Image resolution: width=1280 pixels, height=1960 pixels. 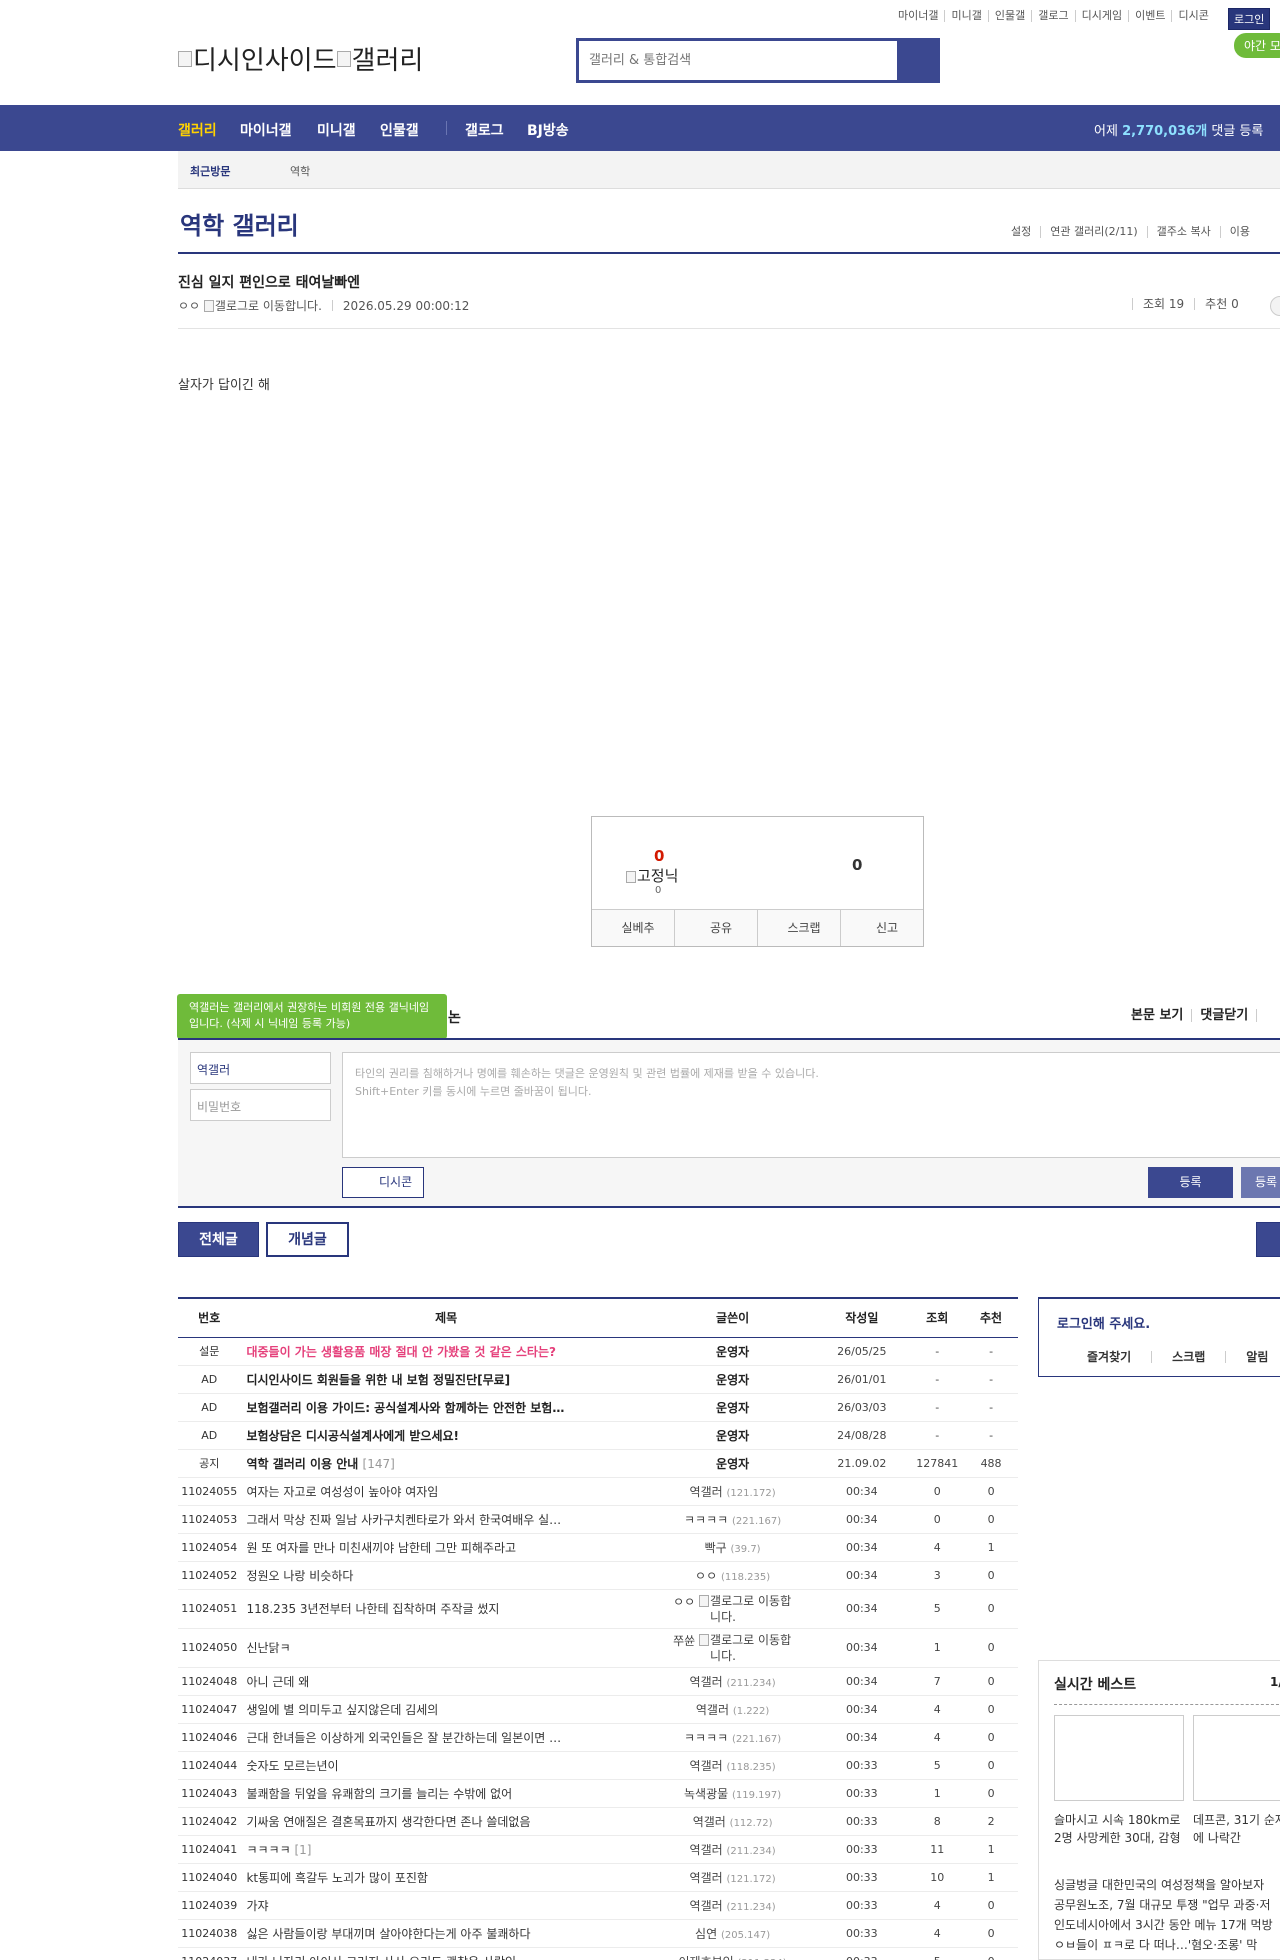 I want to click on post-subject: 불쾌함을 뒤엎을 유쾌함의 크기를 늘리는 수밖에 없어, so click(x=446, y=1793).